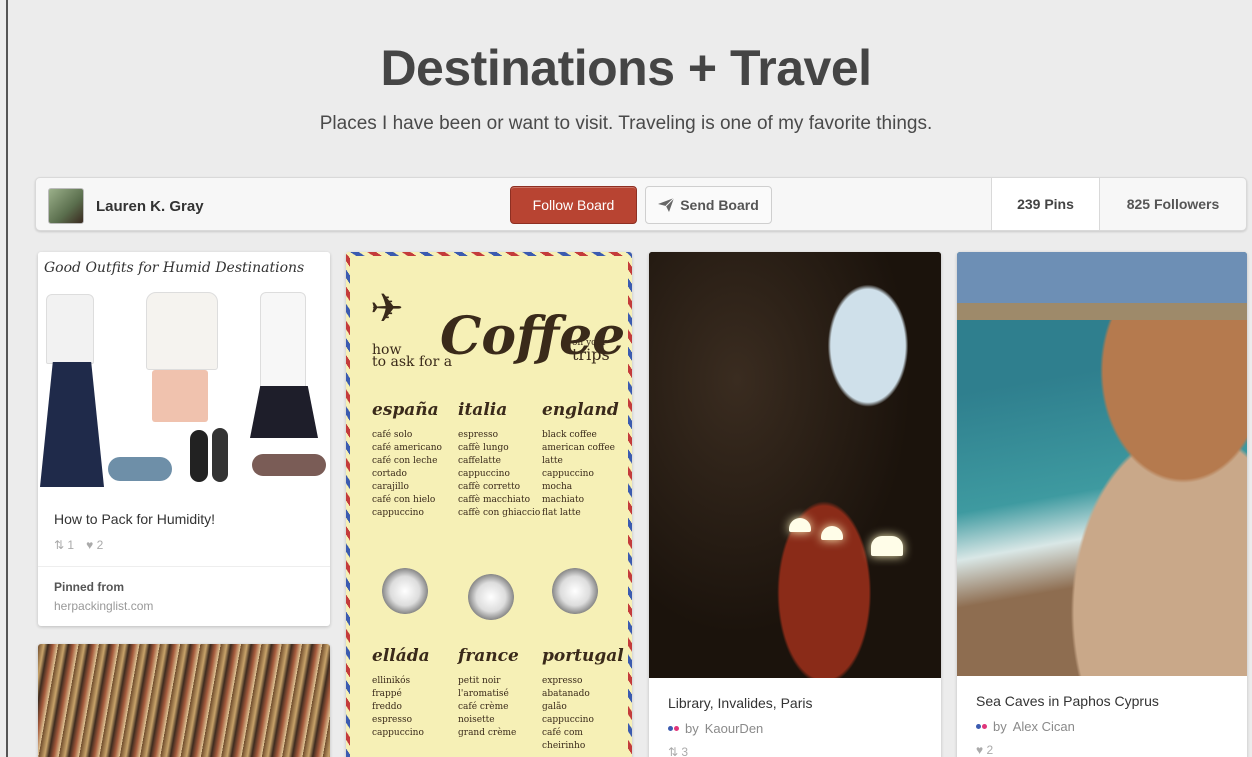  I want to click on board-owner: Lauren K. Gray, so click(126, 206).